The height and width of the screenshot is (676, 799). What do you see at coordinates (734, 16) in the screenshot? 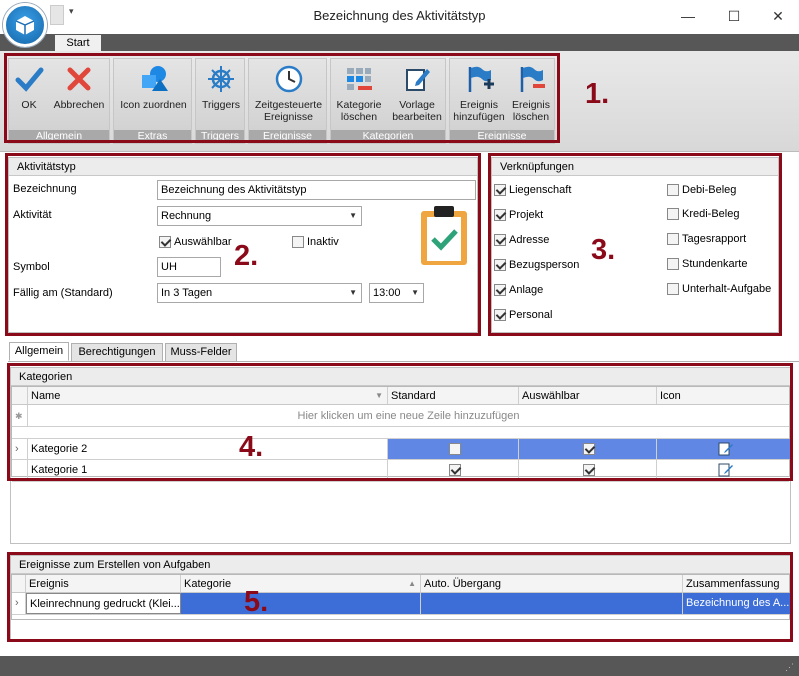
I see `maximize-button: ☐` at bounding box center [734, 16].